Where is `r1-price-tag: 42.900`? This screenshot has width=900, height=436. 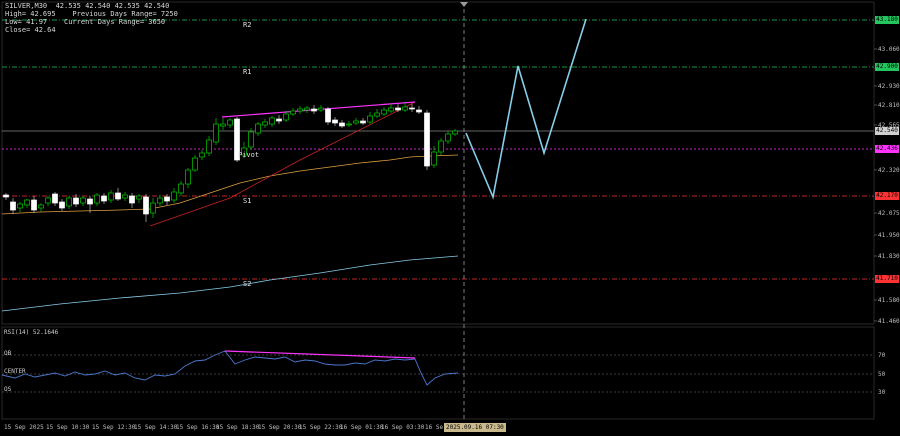
r1-price-tag: 42.900 is located at coordinates (887, 67).